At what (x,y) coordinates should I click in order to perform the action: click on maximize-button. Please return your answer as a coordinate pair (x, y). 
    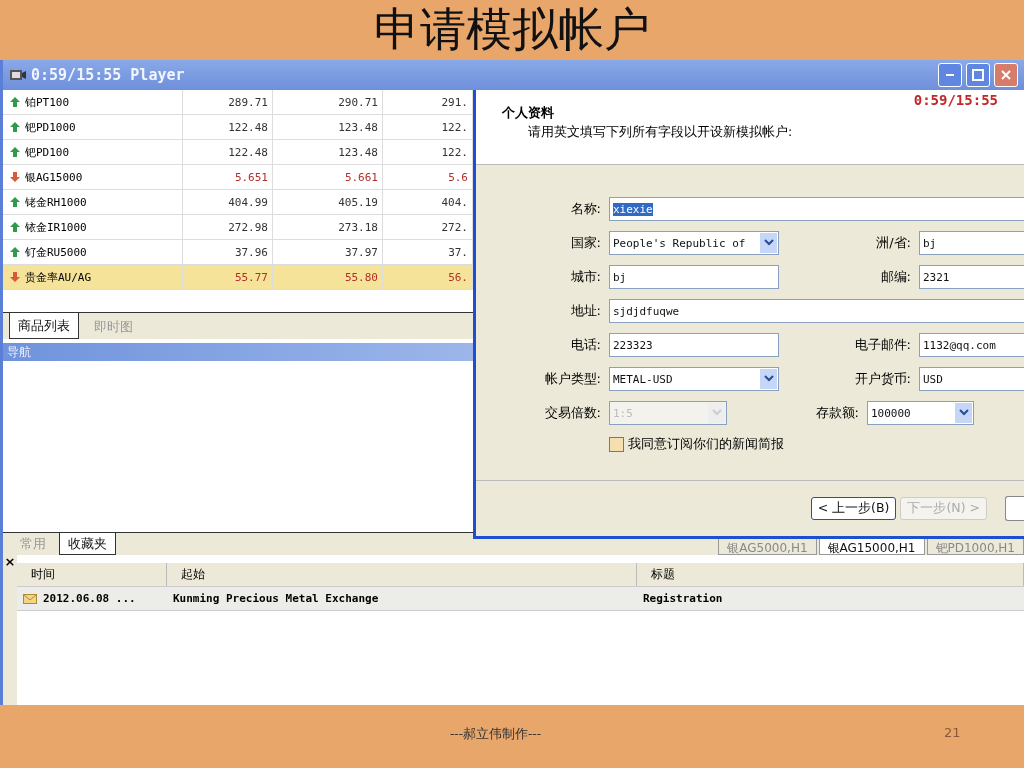
    Looking at the image, I should click on (978, 75).